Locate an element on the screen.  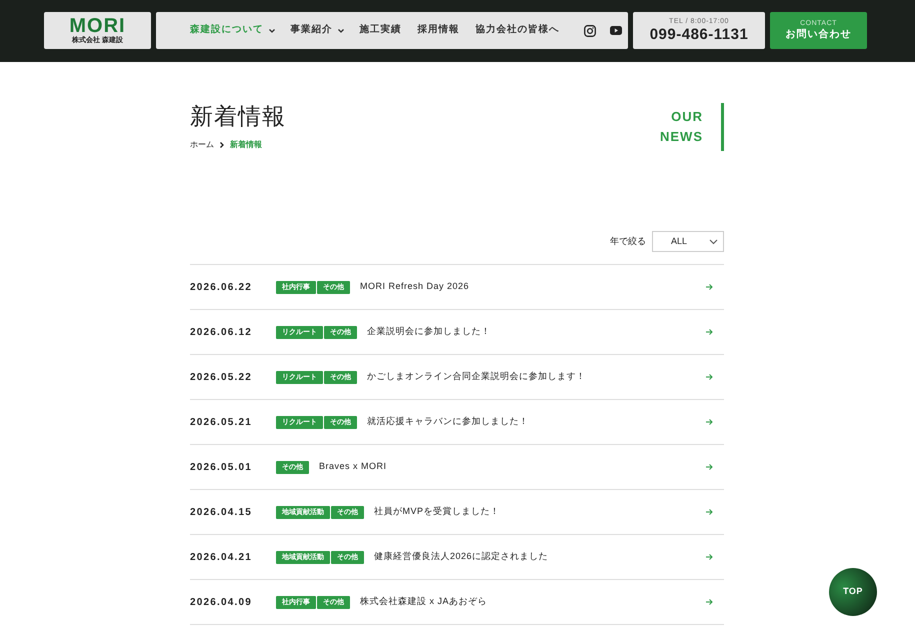
news-date: 2026.04.15 is located at coordinates (222, 513).